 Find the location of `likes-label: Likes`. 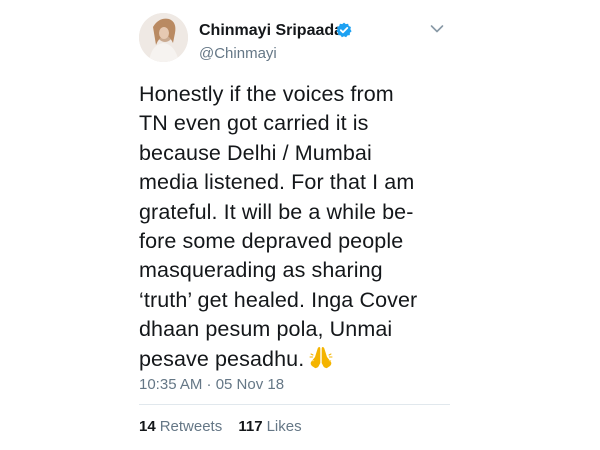

likes-label: Likes is located at coordinates (284, 426).